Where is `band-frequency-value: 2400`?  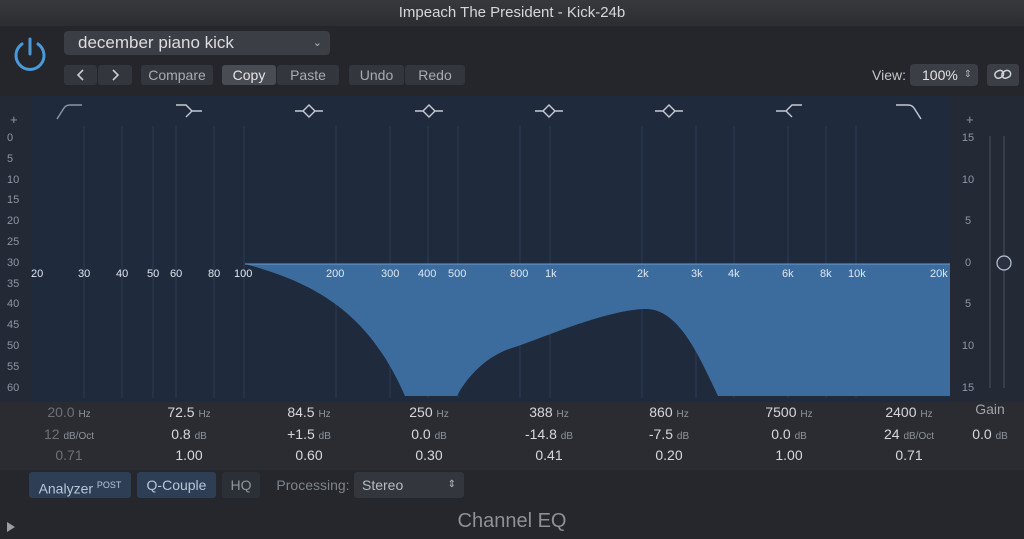 band-frequency-value: 2400 is located at coordinates (901, 412).